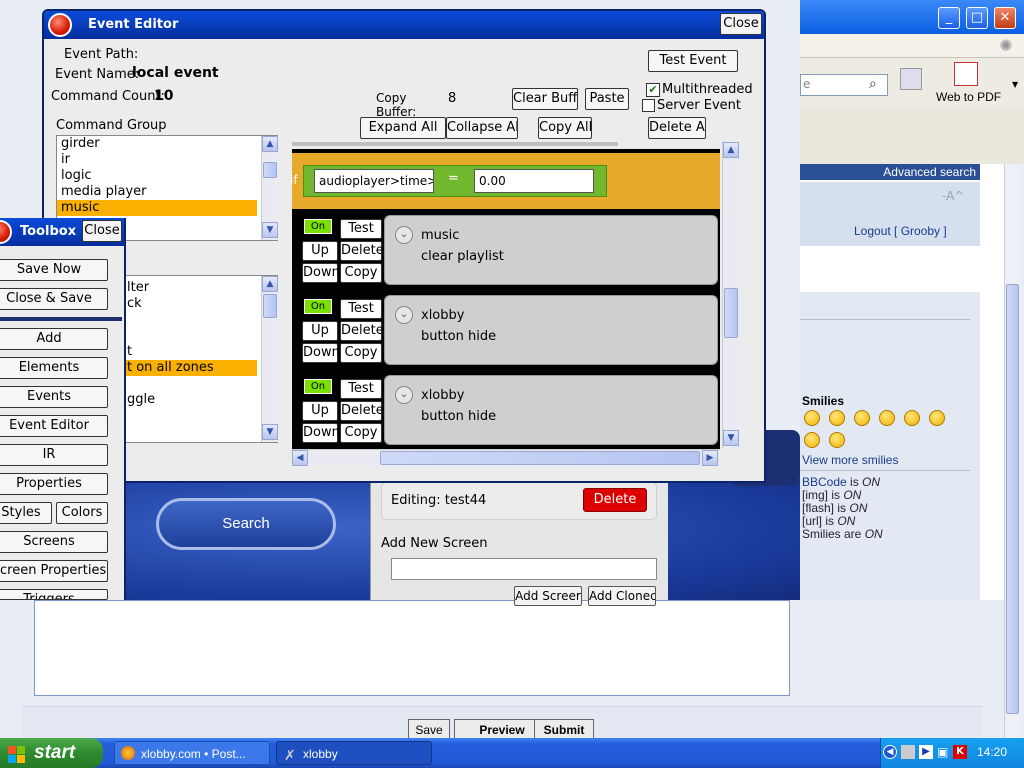 The height and width of the screenshot is (768, 1024). Describe the element at coordinates (54, 542) in the screenshot. I see `screens-button: Screens` at that location.